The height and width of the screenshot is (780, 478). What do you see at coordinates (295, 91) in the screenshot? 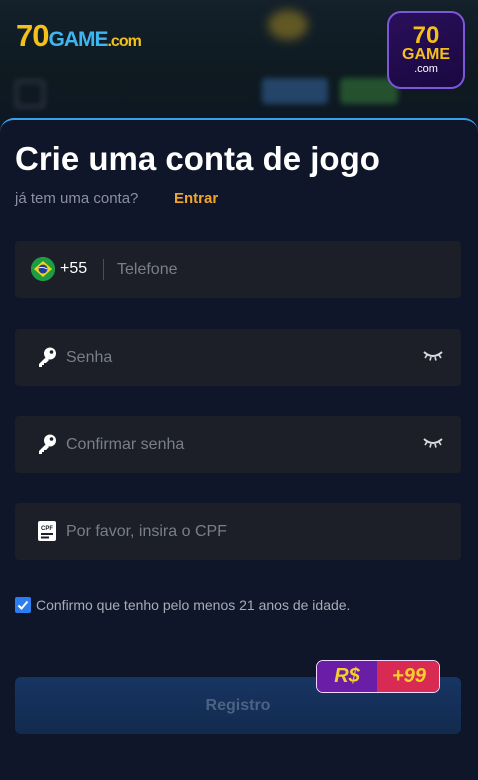
I see `blurred-button` at bounding box center [295, 91].